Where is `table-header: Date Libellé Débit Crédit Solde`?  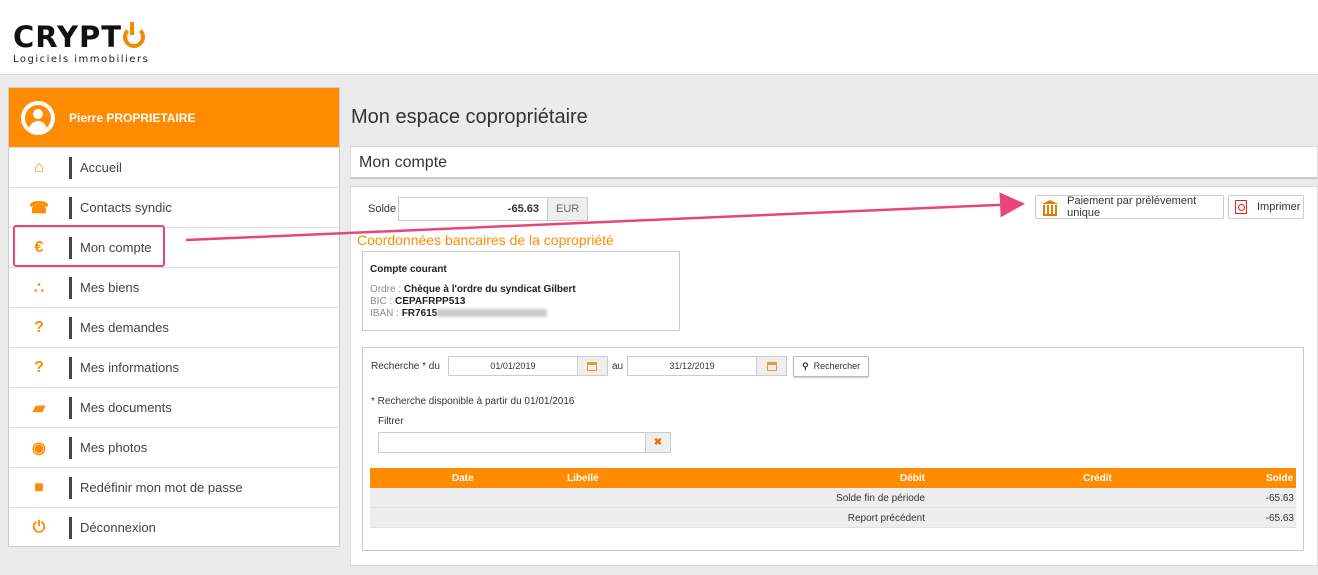
table-header: Date Libellé Débit Crédit Solde is located at coordinates (833, 478).